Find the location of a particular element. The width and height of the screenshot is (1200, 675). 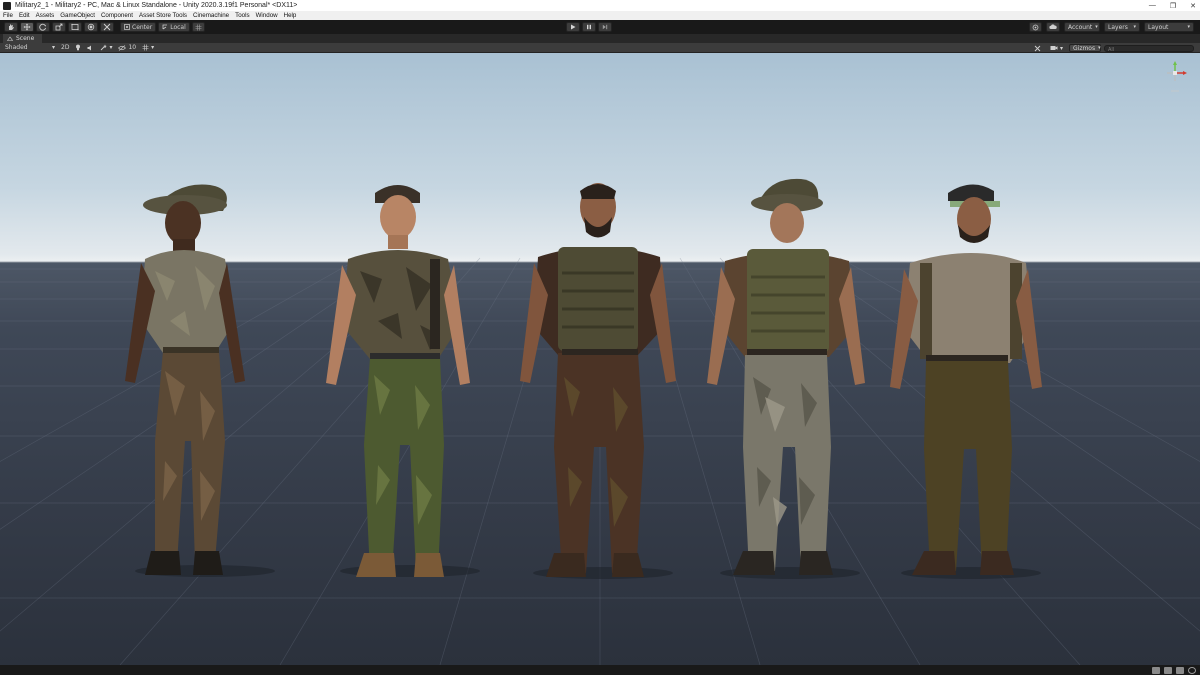

fx-count: 10 is located at coordinates (132, 47).